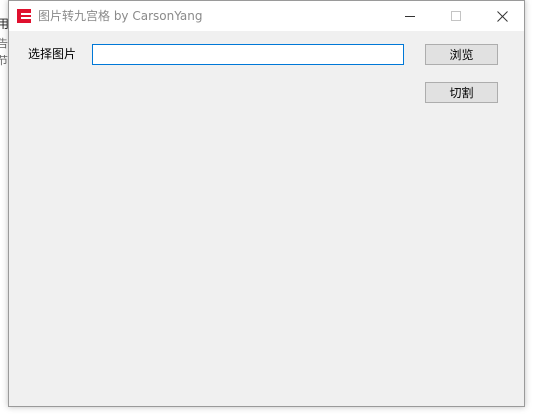 The image size is (533, 415). What do you see at coordinates (52, 54) in the screenshot?
I see `select-image-label: 选择图片` at bounding box center [52, 54].